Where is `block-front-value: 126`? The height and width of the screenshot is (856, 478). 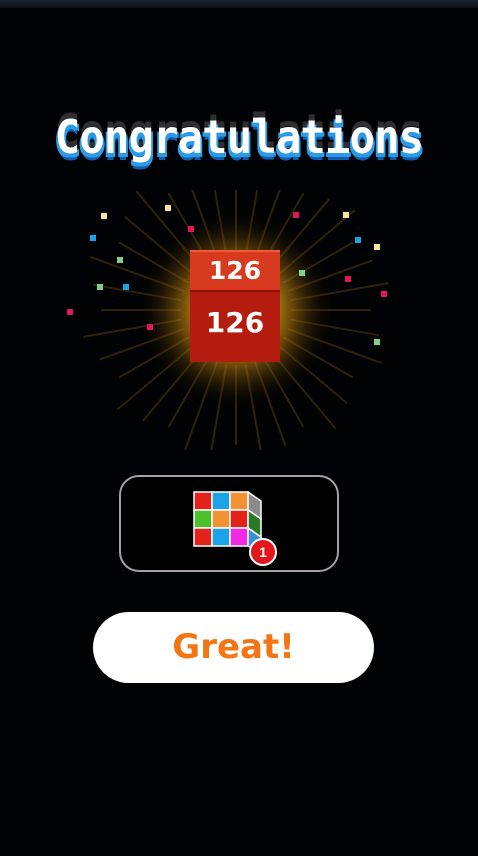 block-front-value: 126 is located at coordinates (235, 322).